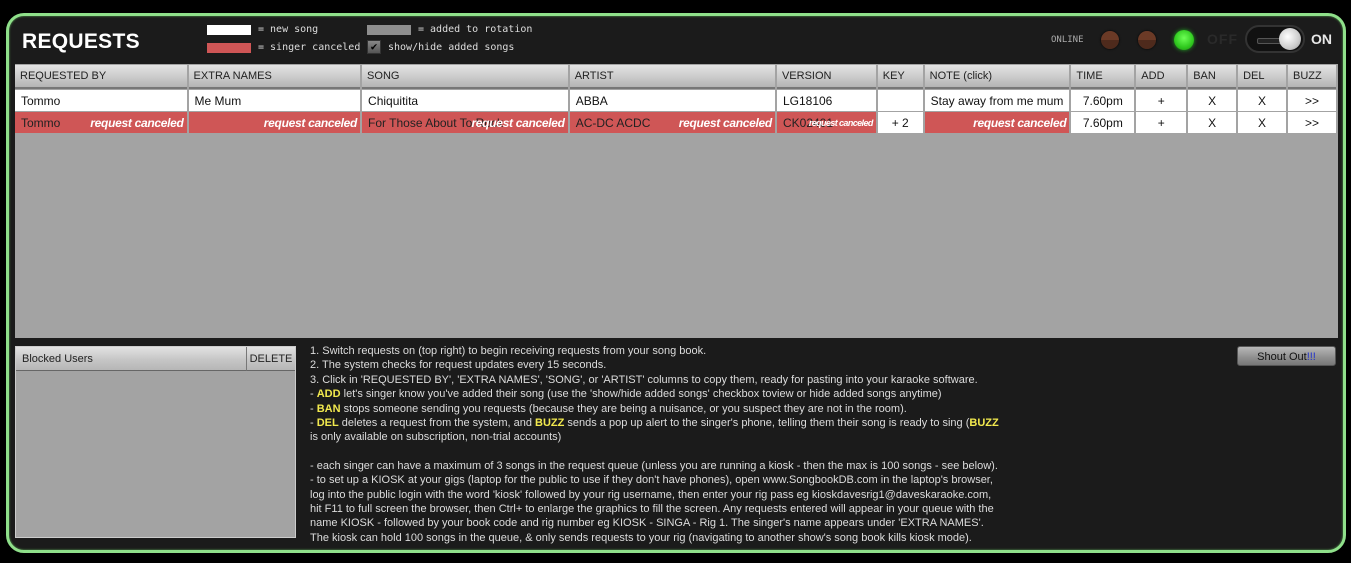 This screenshot has height=563, width=1351. I want to click on status-indicator-online, so click(1184, 40).